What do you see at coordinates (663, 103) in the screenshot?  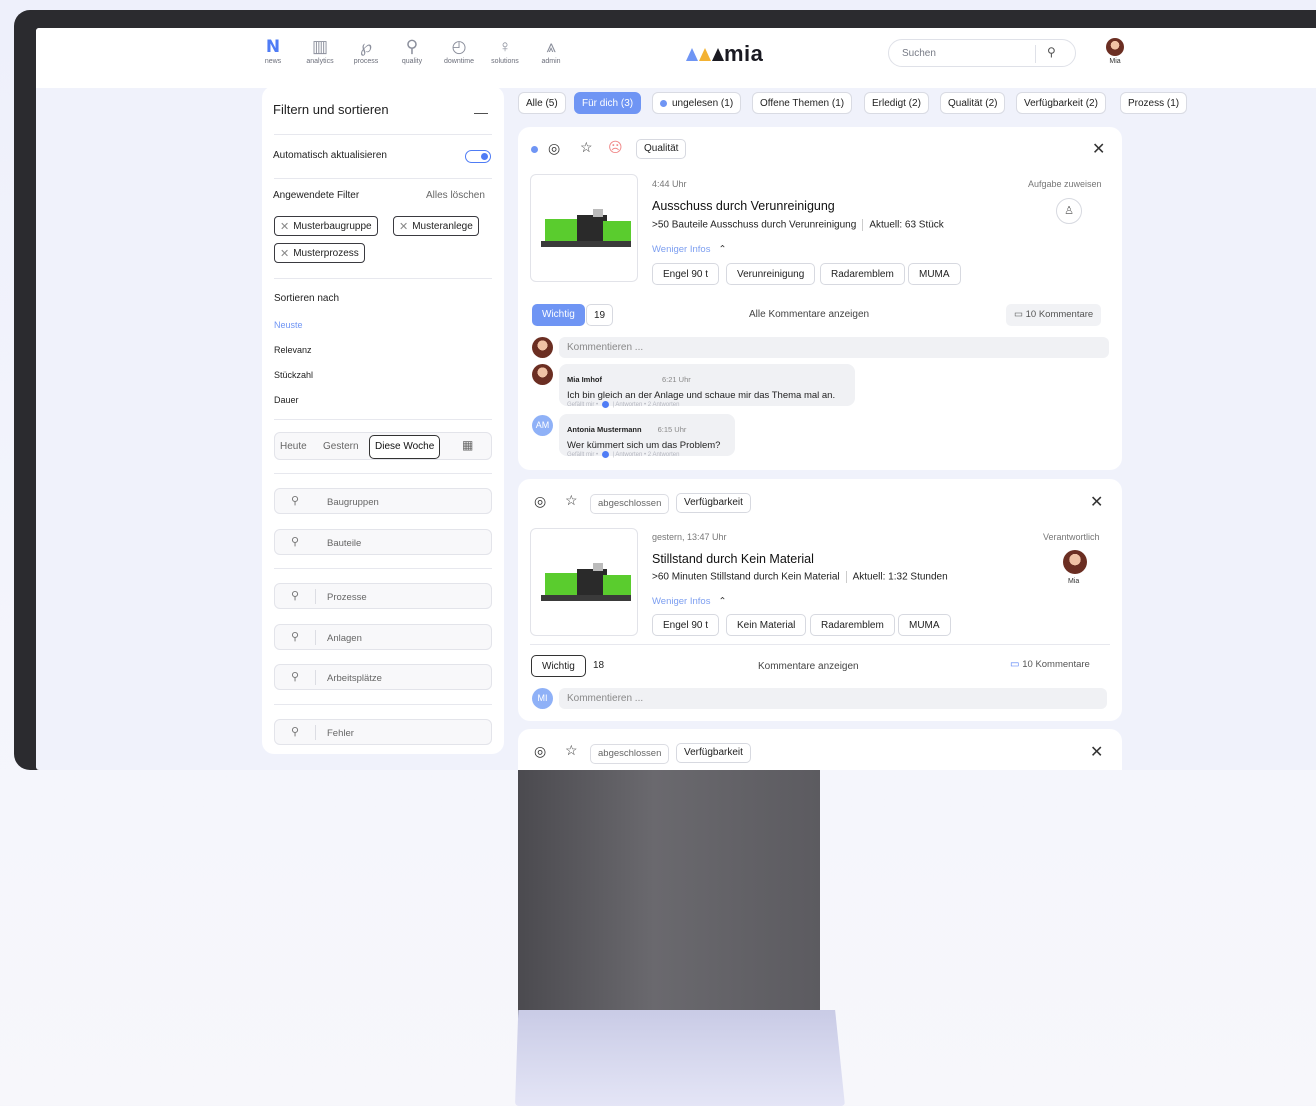 I see `unread-dot-icon` at bounding box center [663, 103].